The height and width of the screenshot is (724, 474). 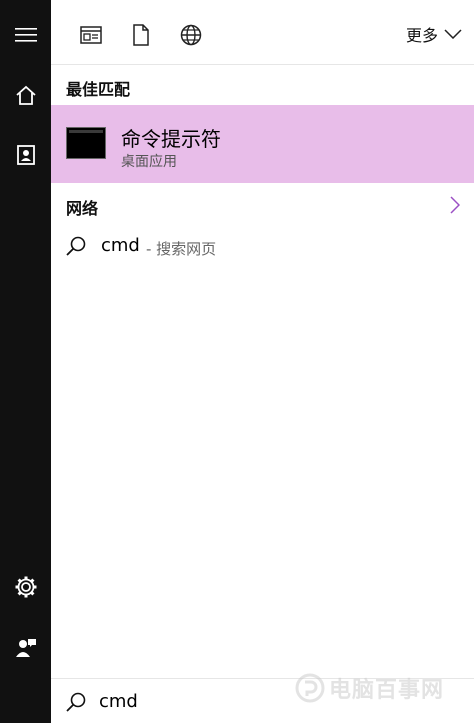 What do you see at coordinates (25, 95) in the screenshot?
I see `home-icon` at bounding box center [25, 95].